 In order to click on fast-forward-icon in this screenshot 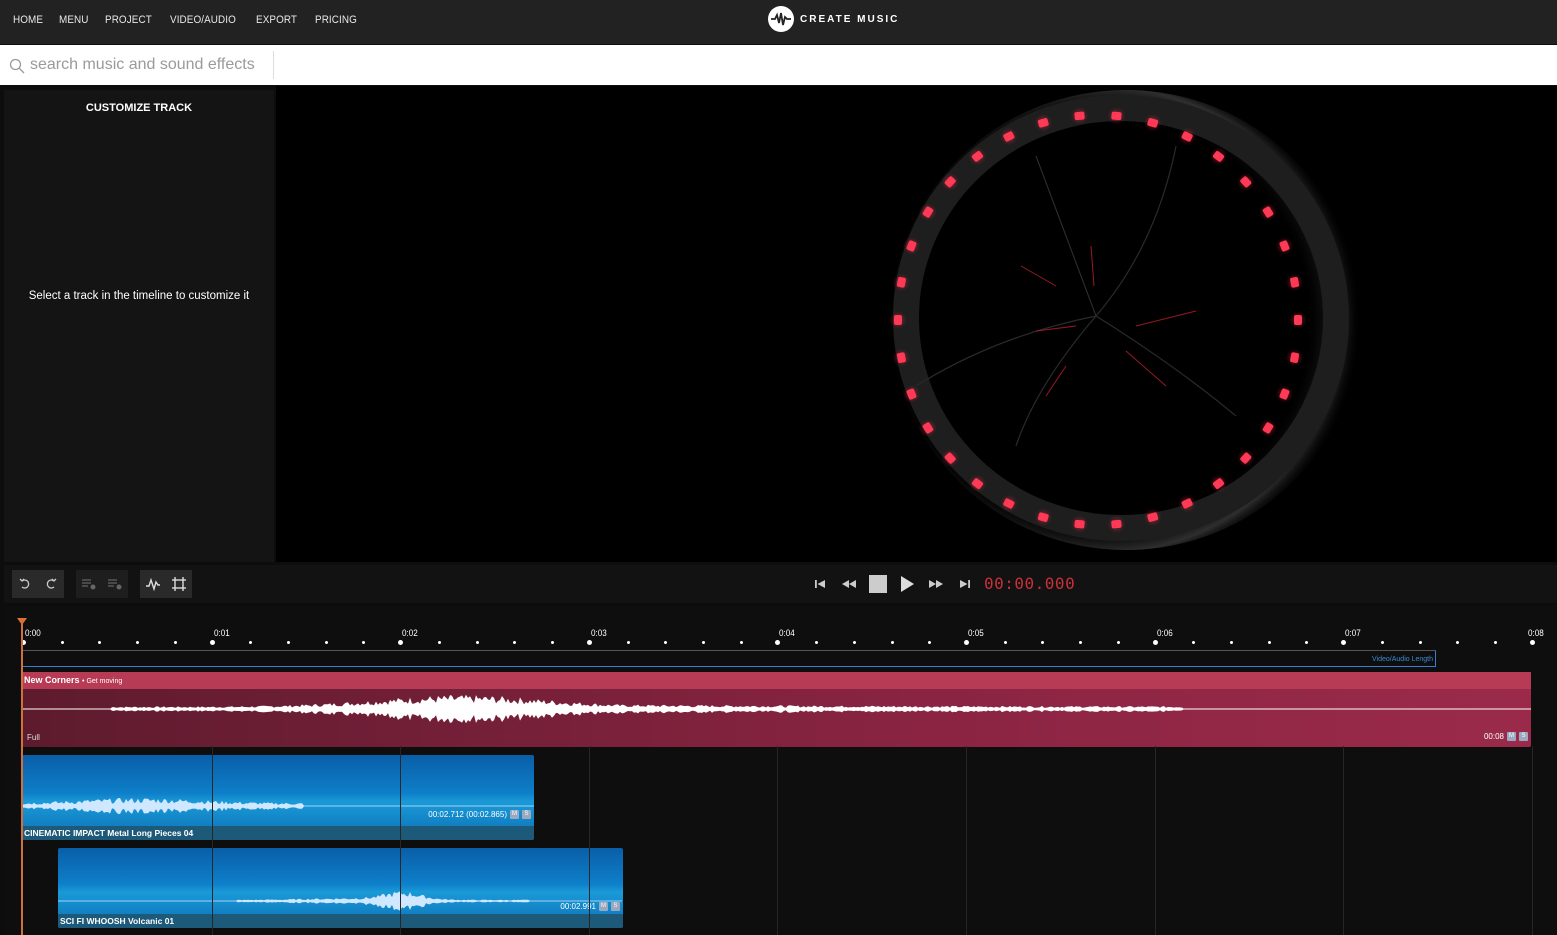, I will do `click(936, 584)`.